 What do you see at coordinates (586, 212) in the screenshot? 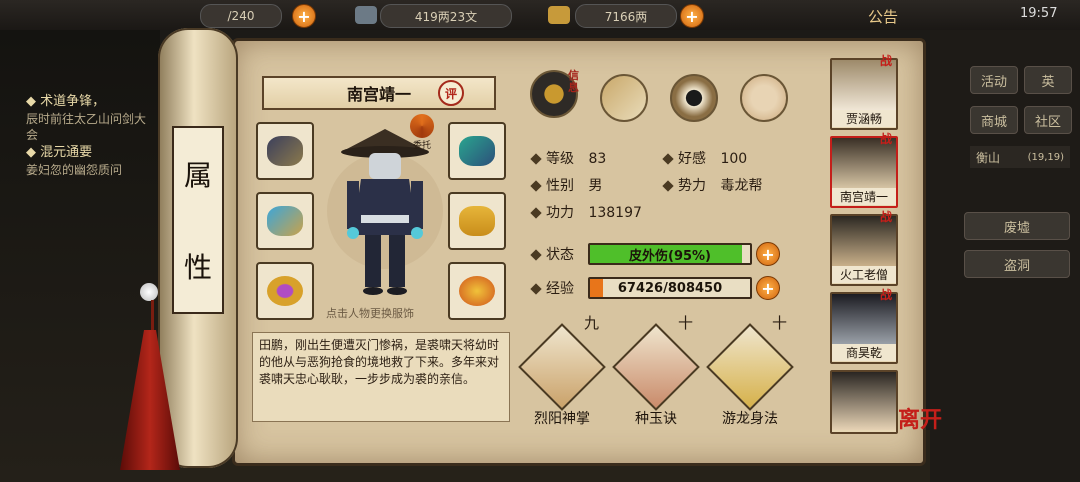
I see `stat-power: 功力 138197` at bounding box center [586, 212].